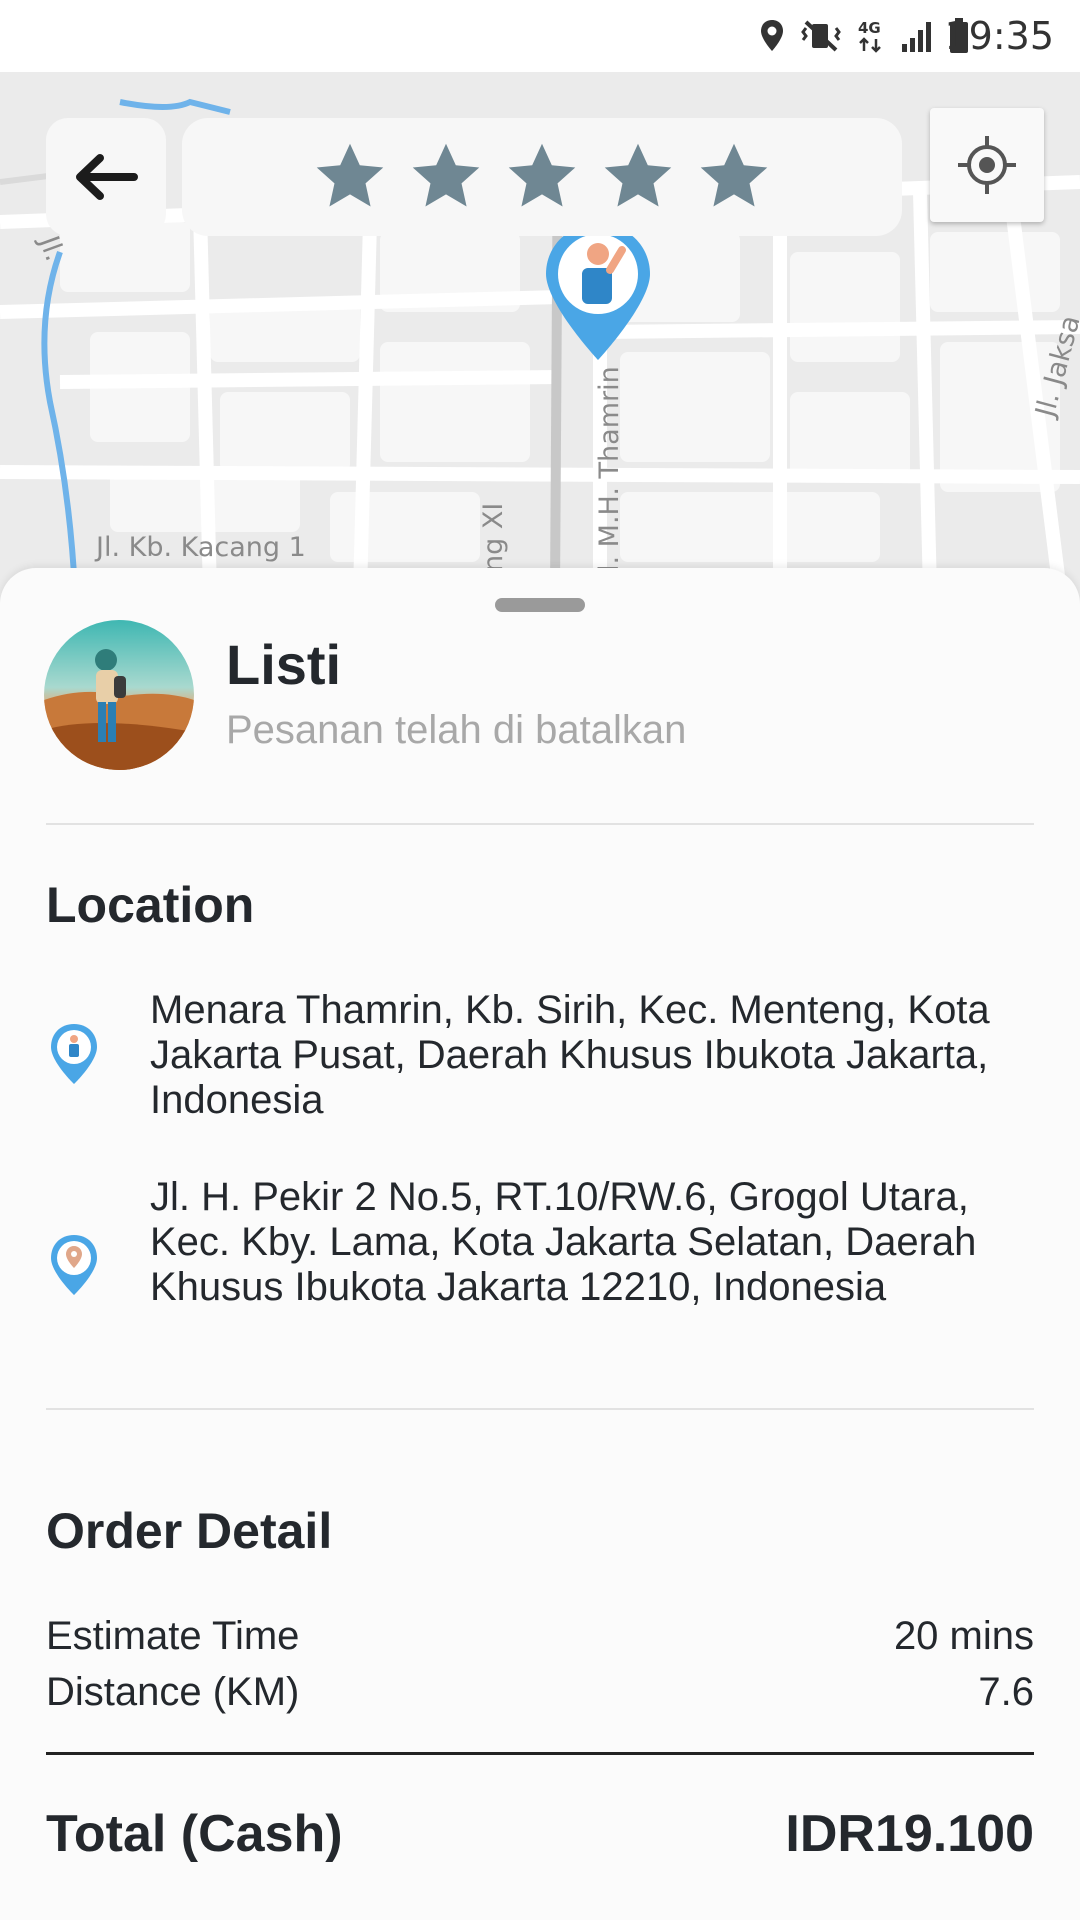 The image size is (1080, 1920). I want to click on back-button, so click(106, 177).